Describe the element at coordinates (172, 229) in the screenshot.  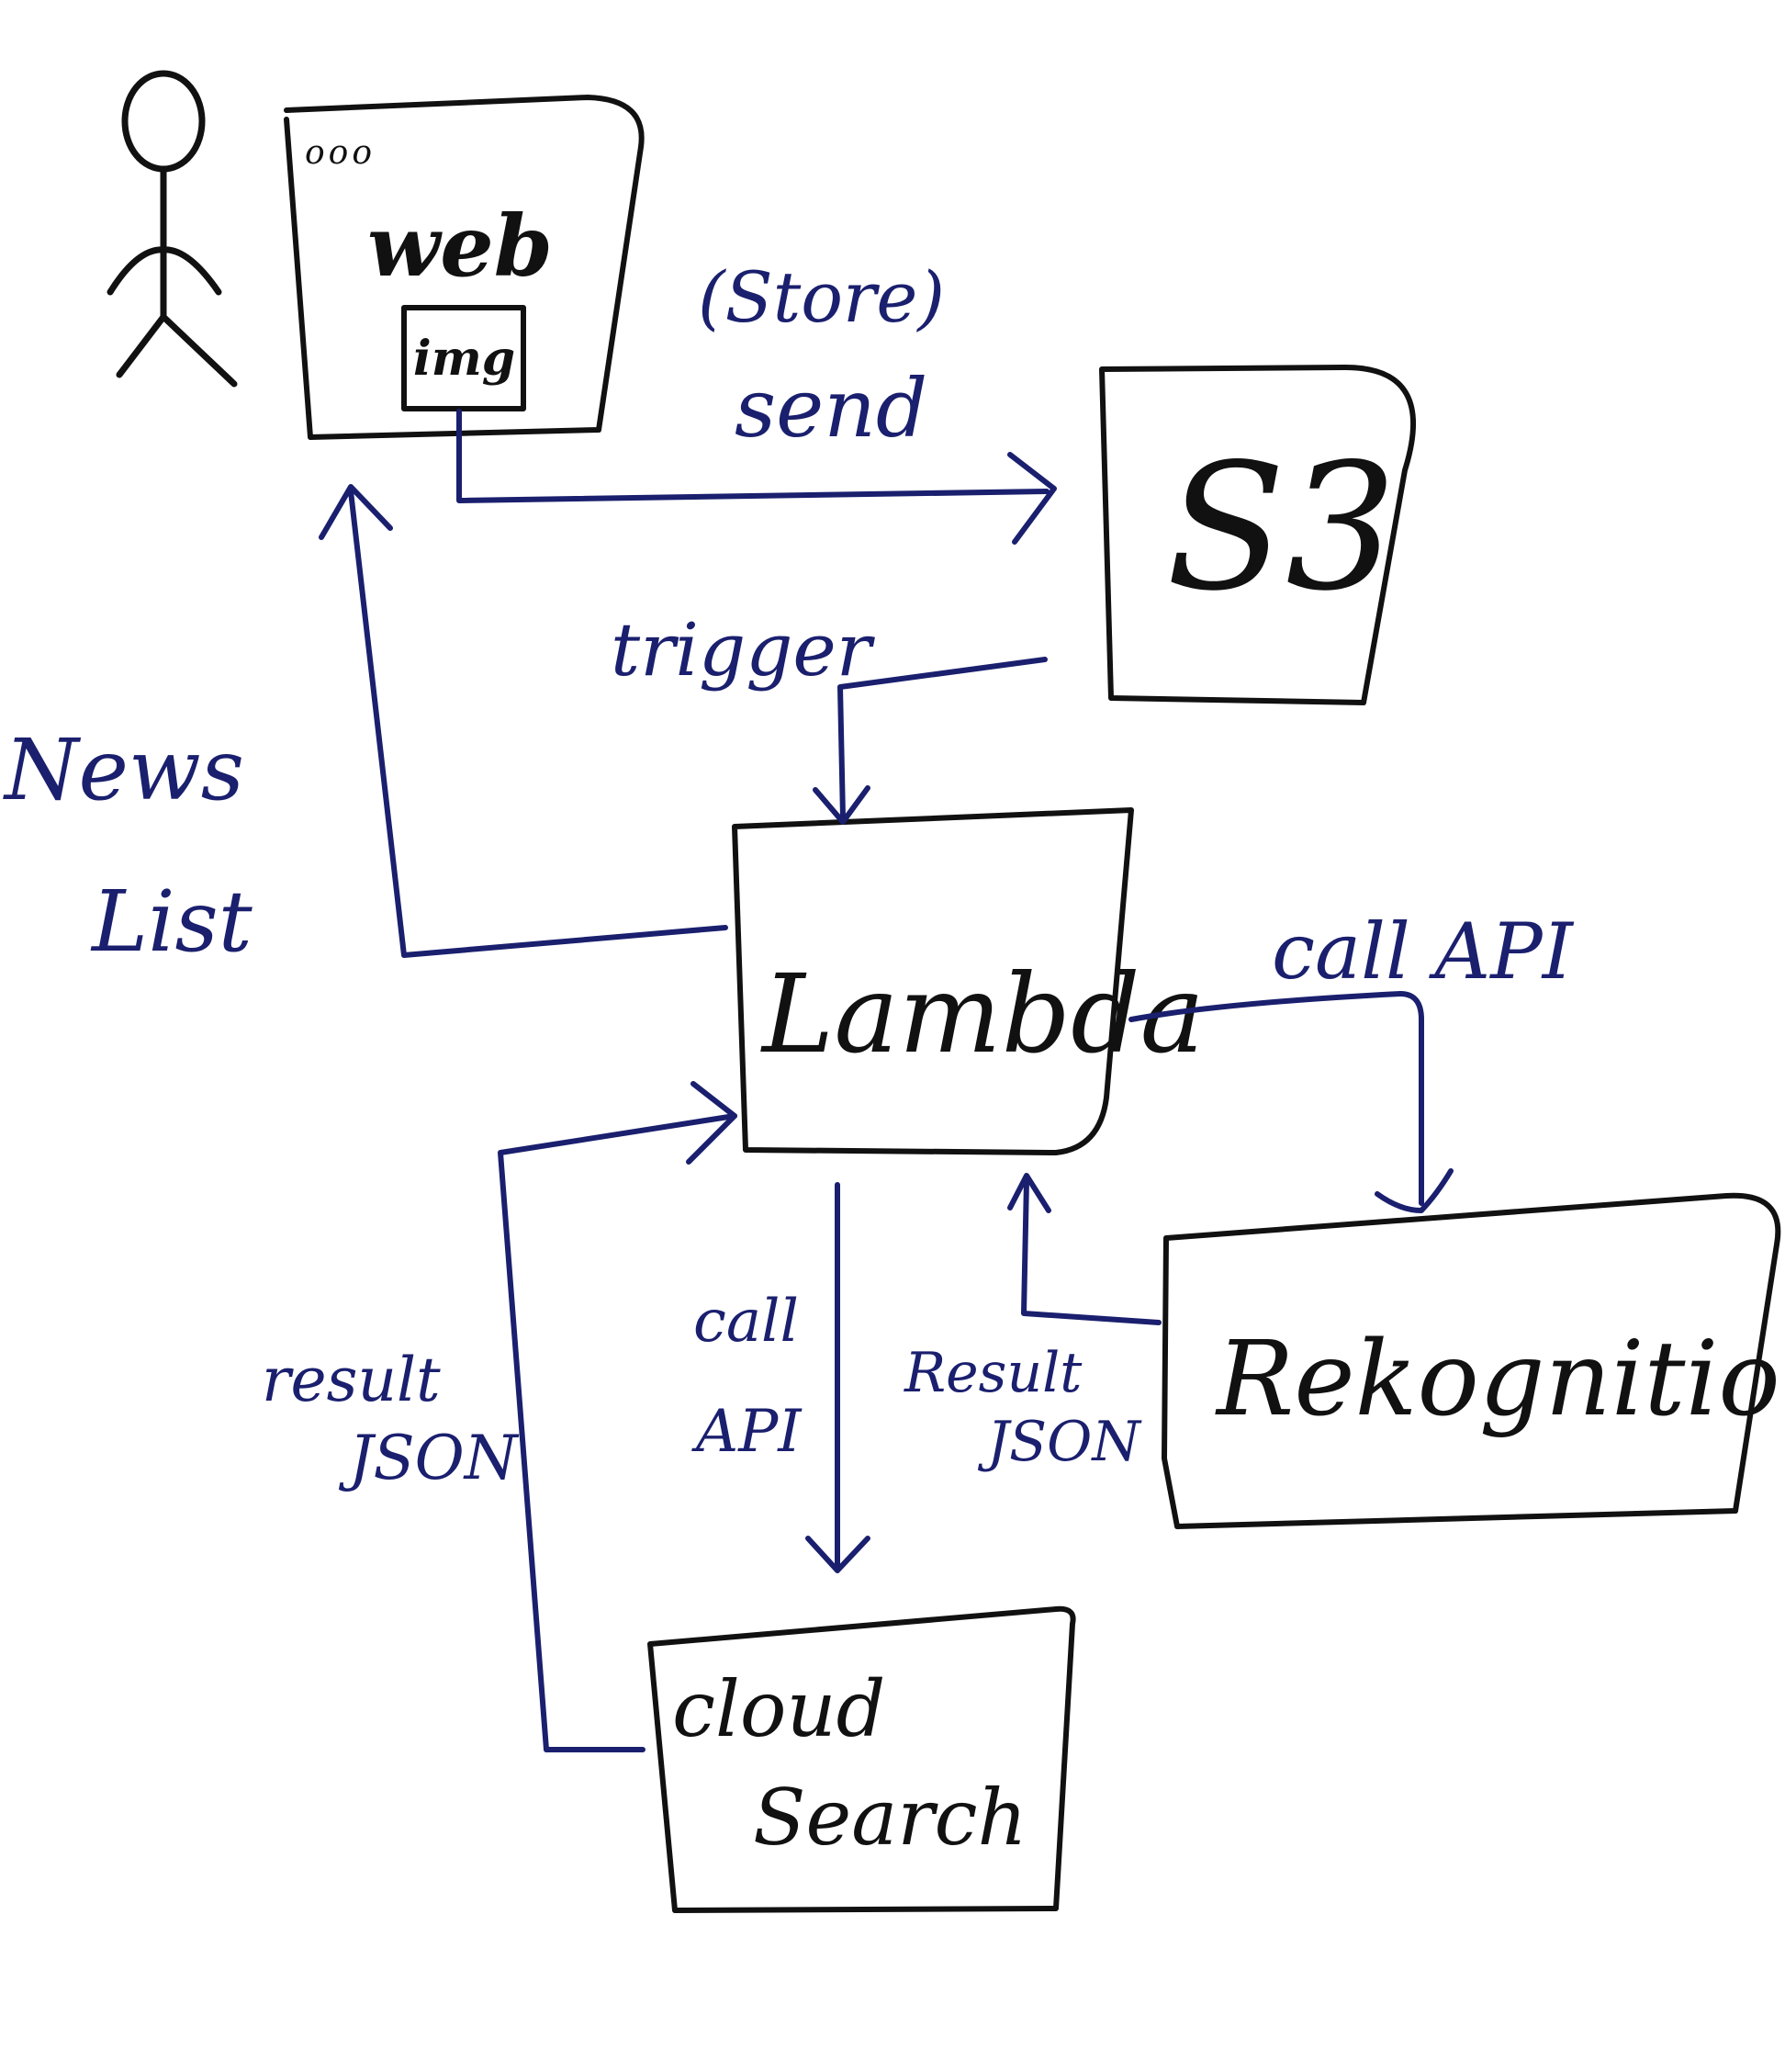
I see `user-figure-icon` at that location.